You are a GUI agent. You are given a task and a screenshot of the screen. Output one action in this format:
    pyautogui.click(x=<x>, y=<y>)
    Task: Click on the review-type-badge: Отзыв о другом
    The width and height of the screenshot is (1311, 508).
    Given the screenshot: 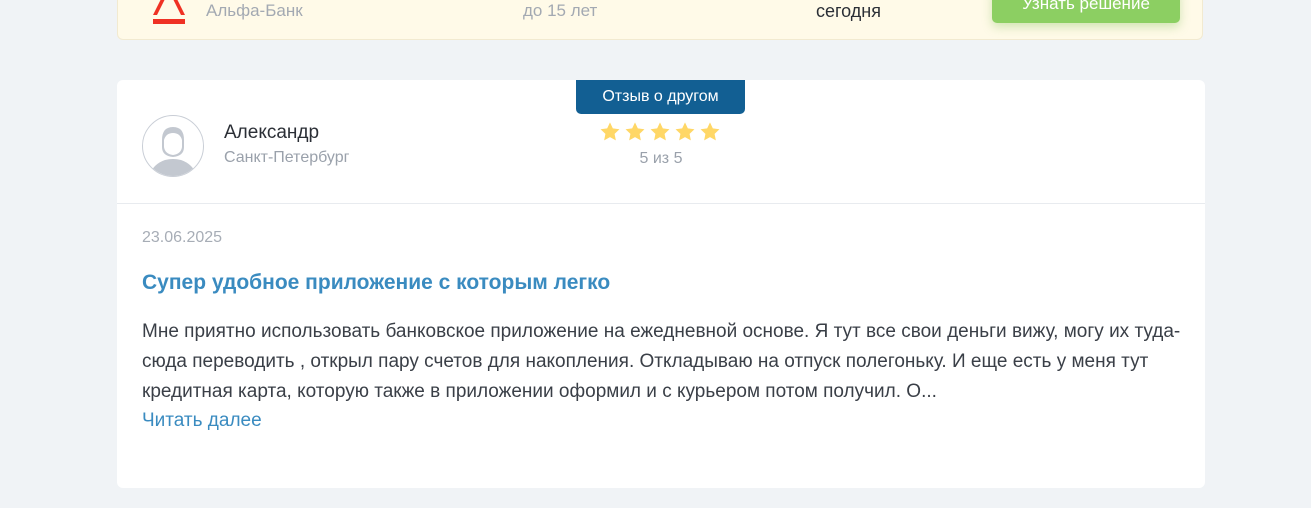 What is the action you would take?
    pyautogui.click(x=660, y=97)
    